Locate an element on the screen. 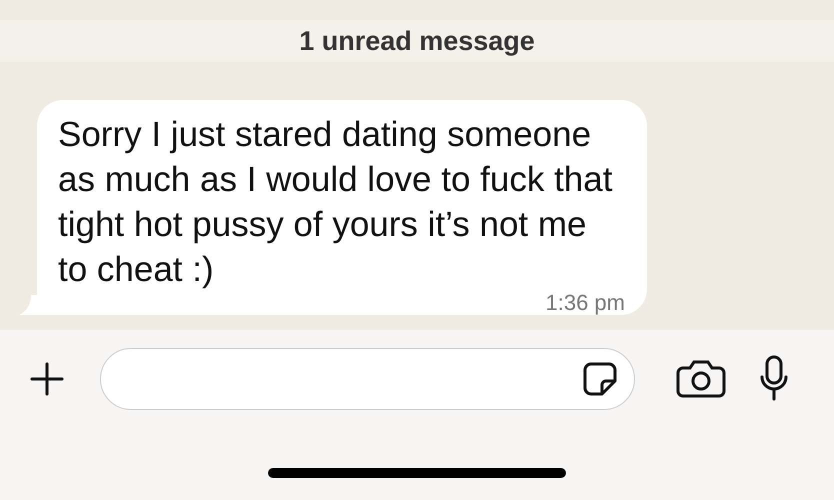  plus-icon is located at coordinates (47, 379).